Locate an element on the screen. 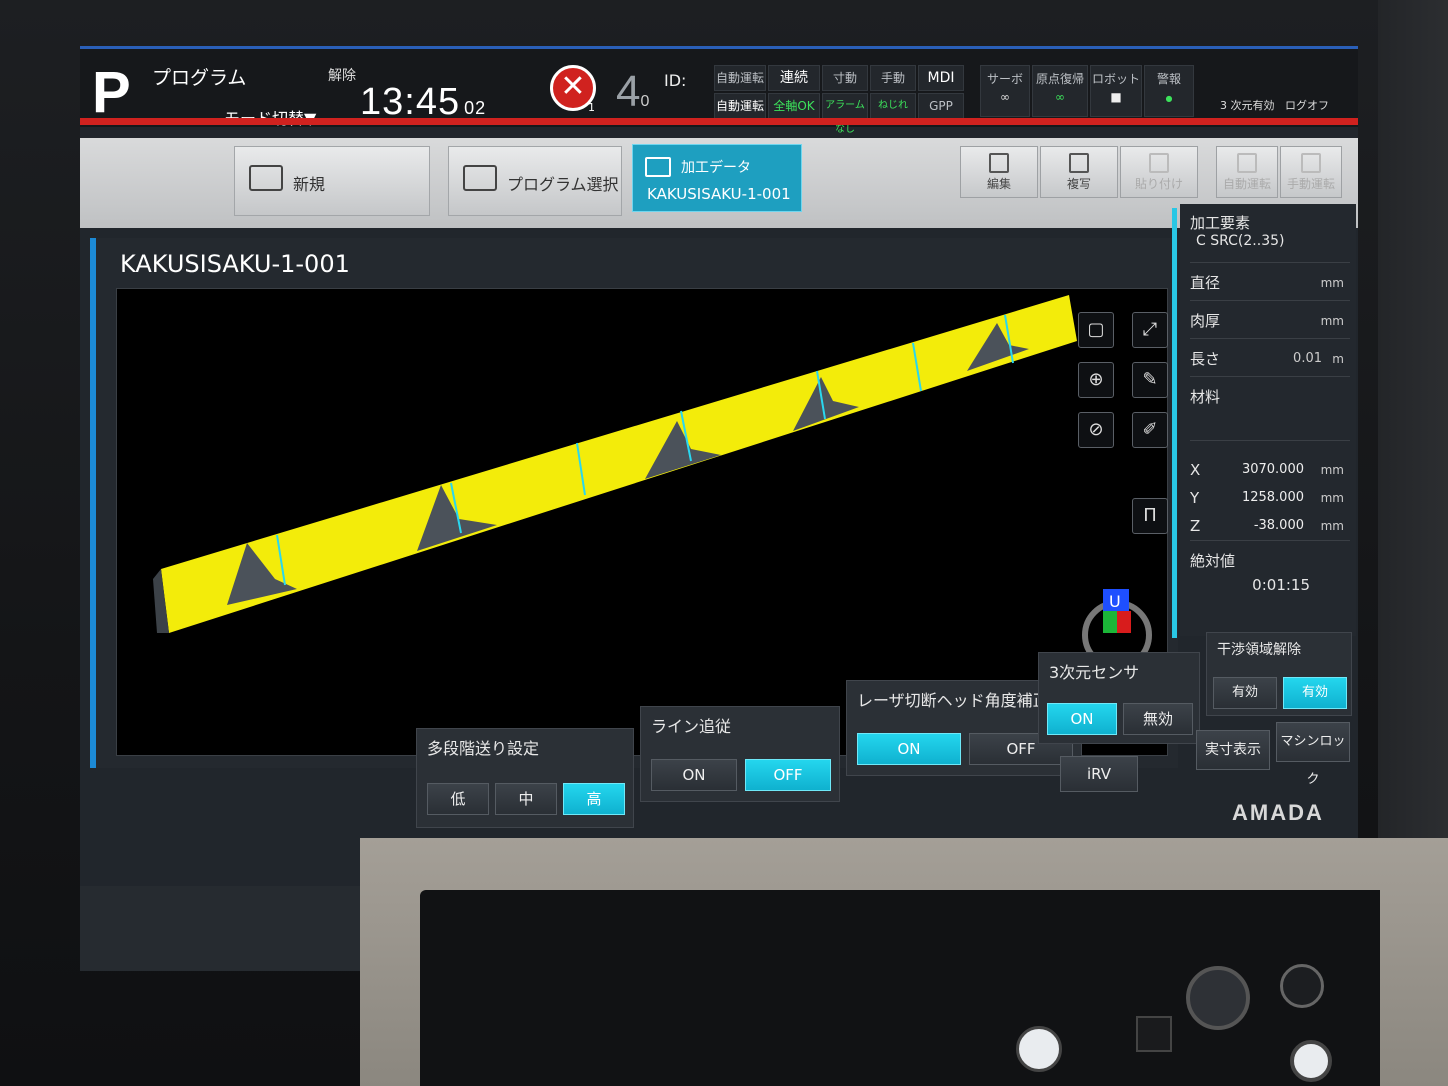 This screenshot has height=1086, width=1448. paste-icon is located at coordinates (1159, 163).